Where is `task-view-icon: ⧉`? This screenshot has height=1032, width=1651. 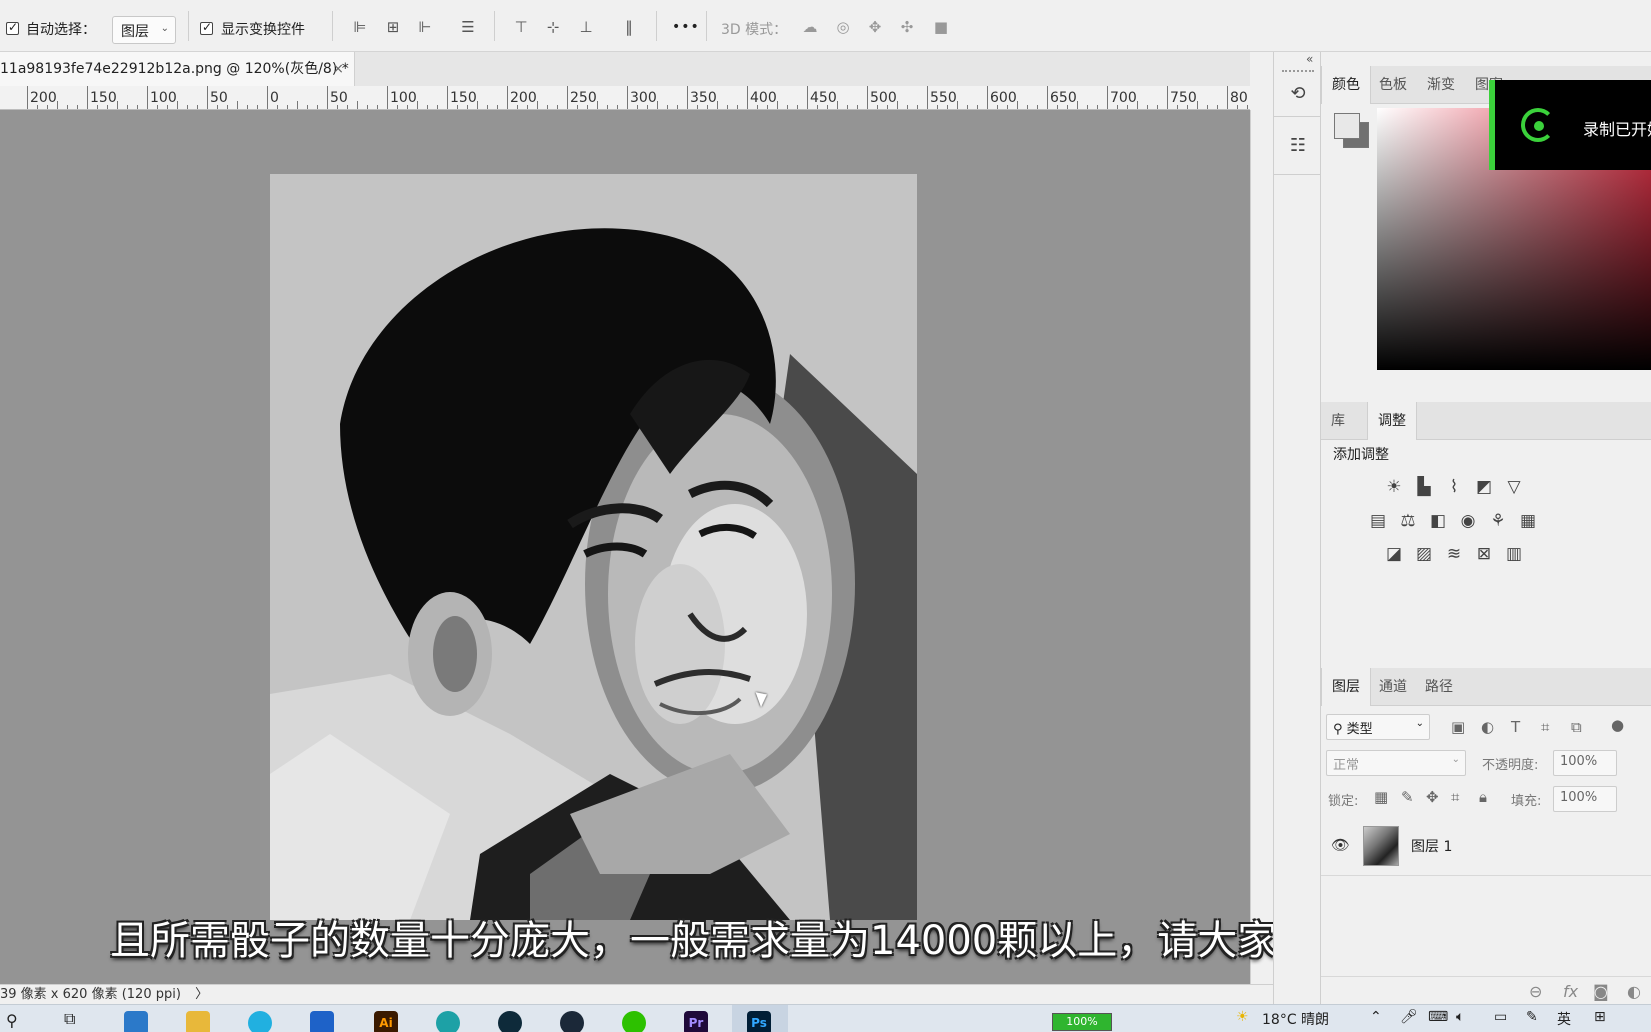 task-view-icon: ⧉ is located at coordinates (69, 1019).